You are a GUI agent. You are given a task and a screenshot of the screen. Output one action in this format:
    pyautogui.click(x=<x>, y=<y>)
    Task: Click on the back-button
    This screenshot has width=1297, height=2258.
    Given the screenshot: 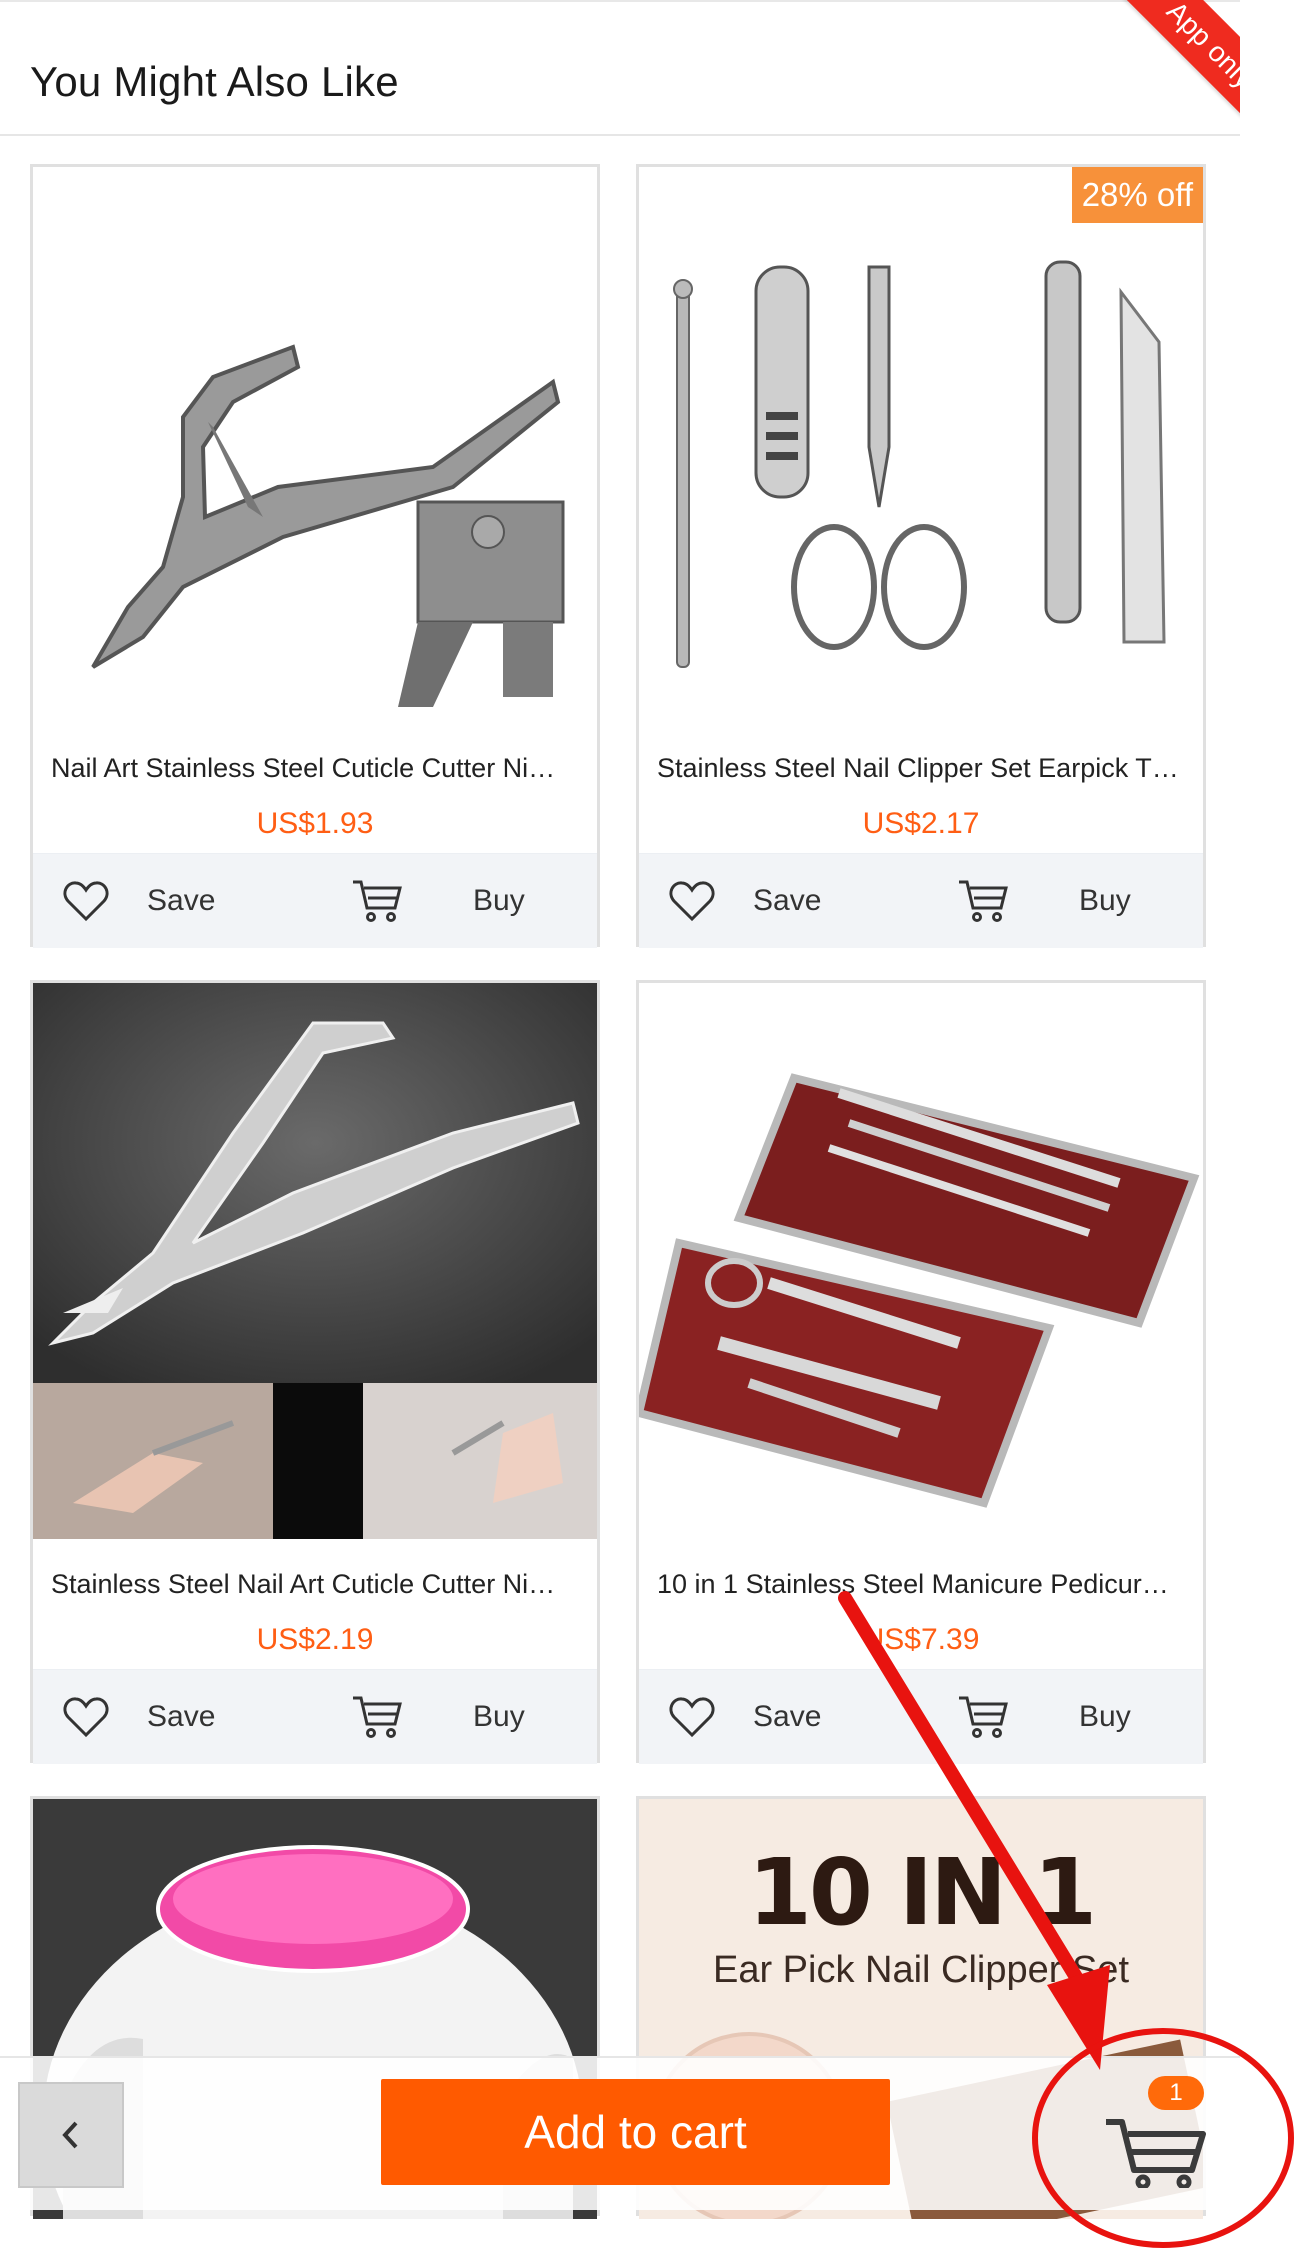 What is the action you would take?
    pyautogui.click(x=71, y=2135)
    